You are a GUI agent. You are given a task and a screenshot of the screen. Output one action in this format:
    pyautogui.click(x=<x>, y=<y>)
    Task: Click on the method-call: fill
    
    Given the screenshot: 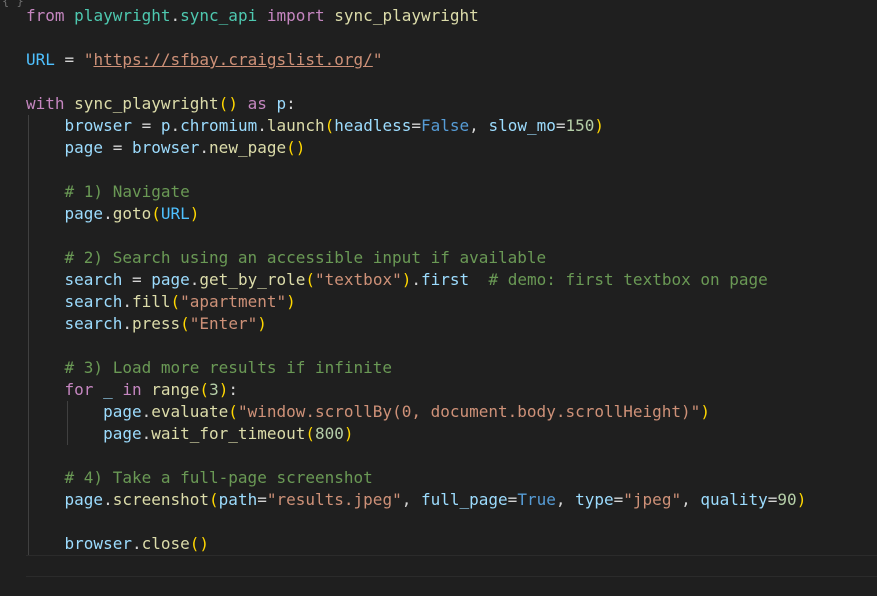 What is the action you would take?
    pyautogui.click(x=151, y=301)
    